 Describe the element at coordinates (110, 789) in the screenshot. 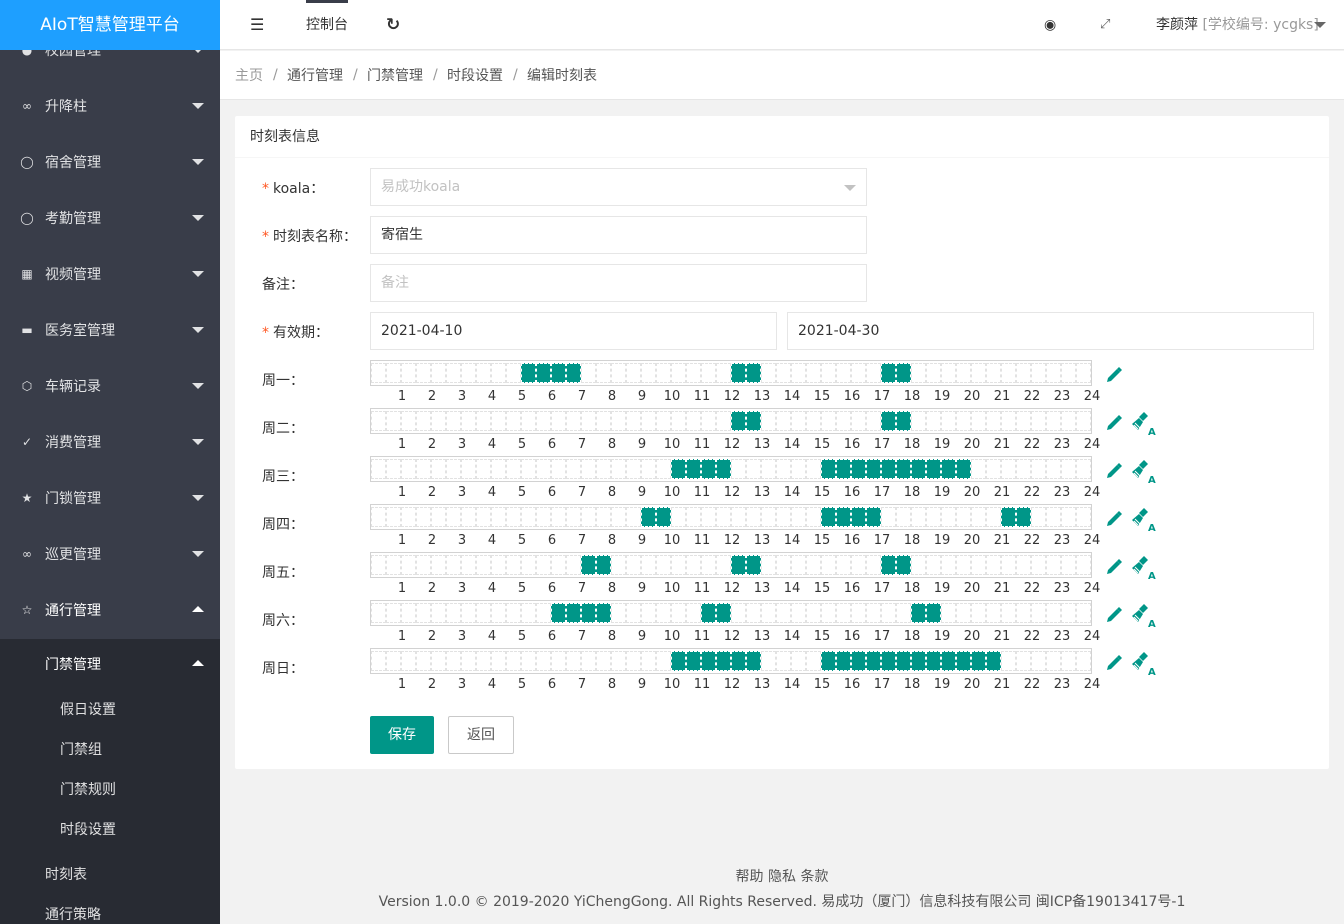

I see `sidebar-item-door-rules: 门禁规则` at that location.